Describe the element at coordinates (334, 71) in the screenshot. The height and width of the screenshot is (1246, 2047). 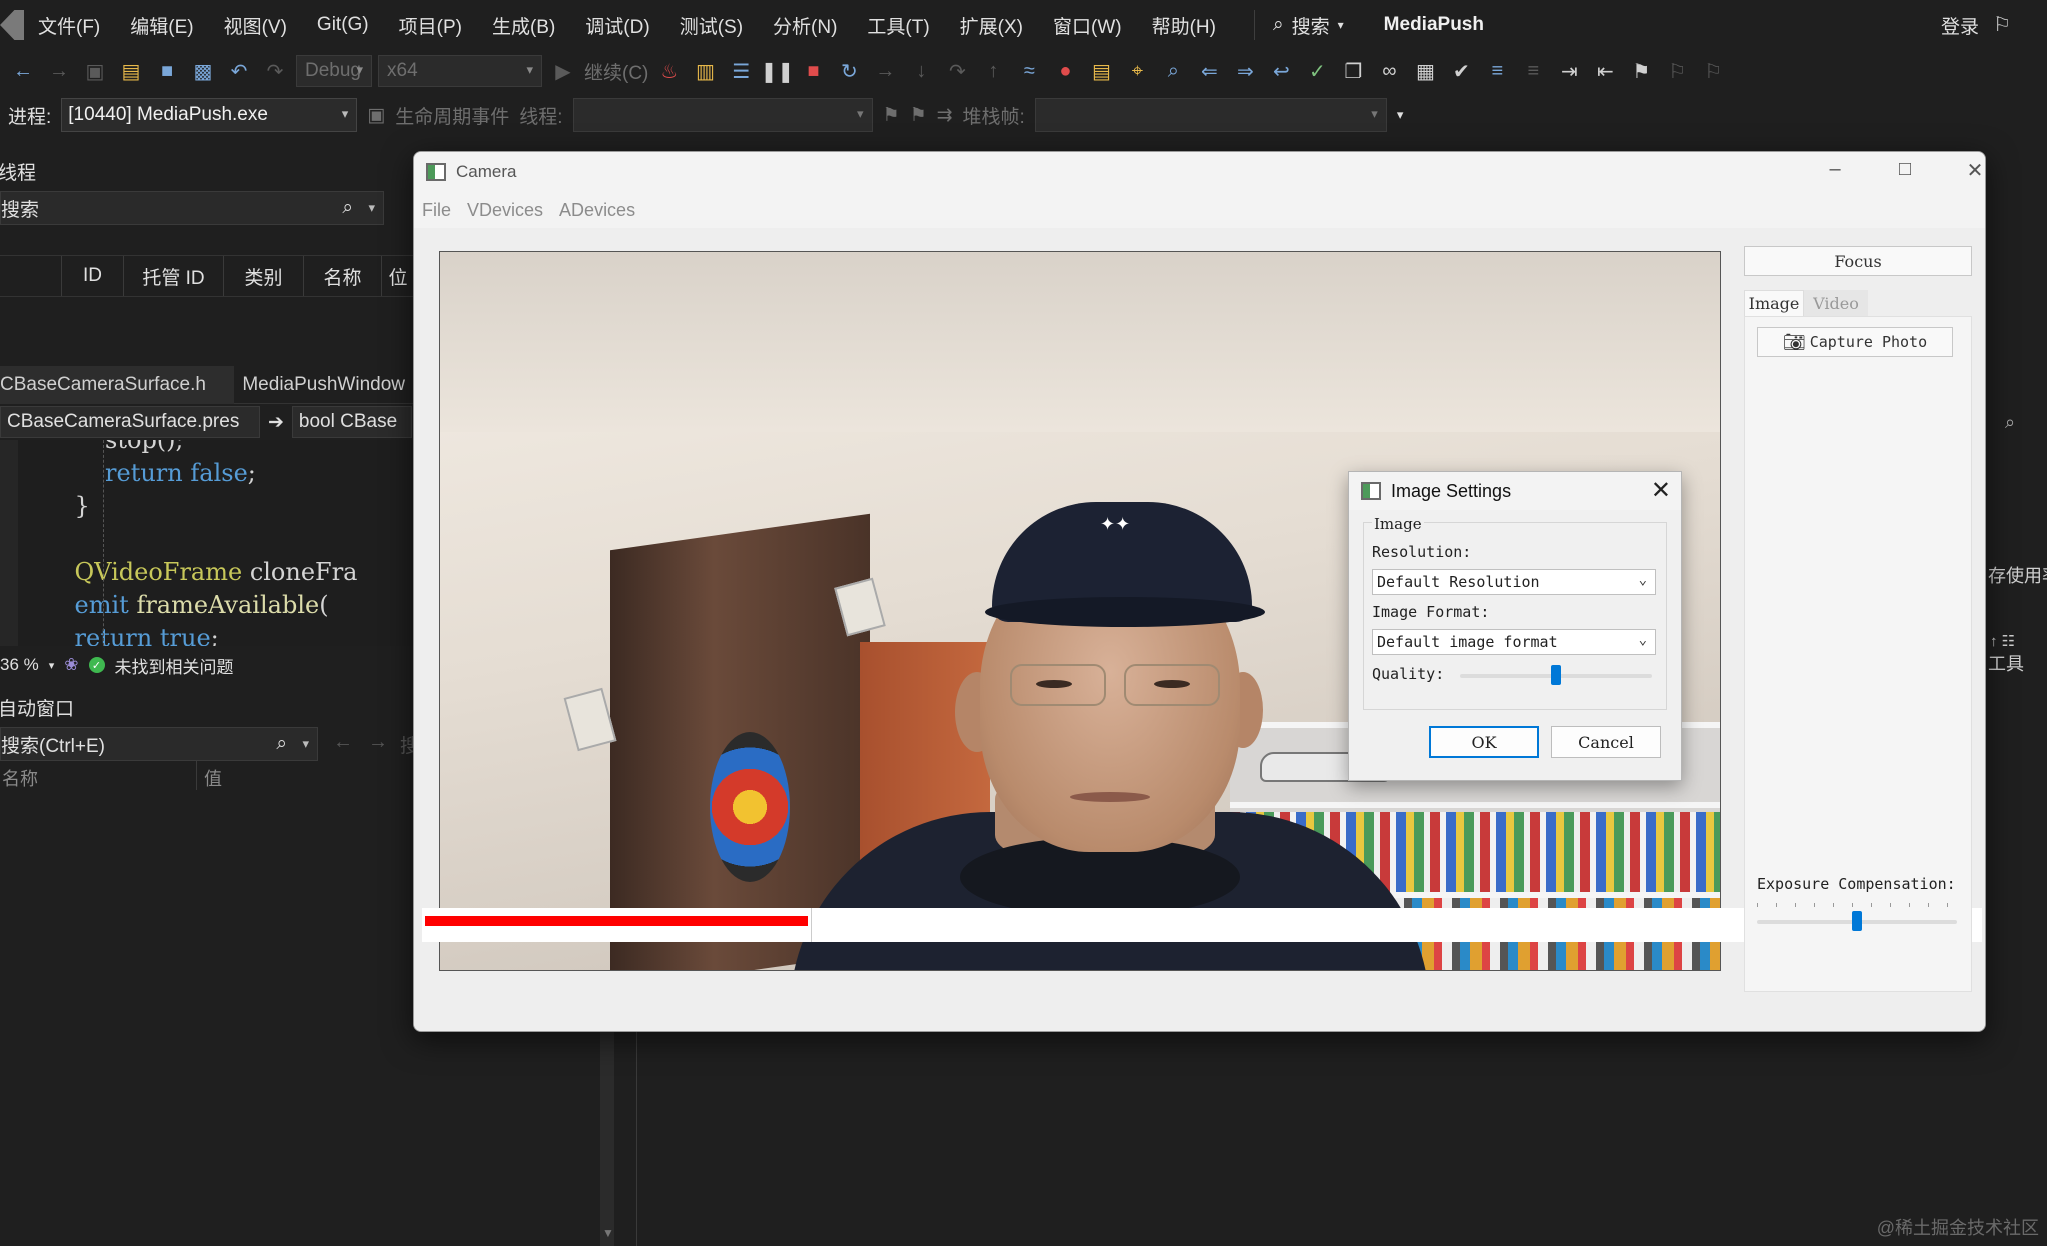
I see `configuration-select: Debug ▾` at that location.